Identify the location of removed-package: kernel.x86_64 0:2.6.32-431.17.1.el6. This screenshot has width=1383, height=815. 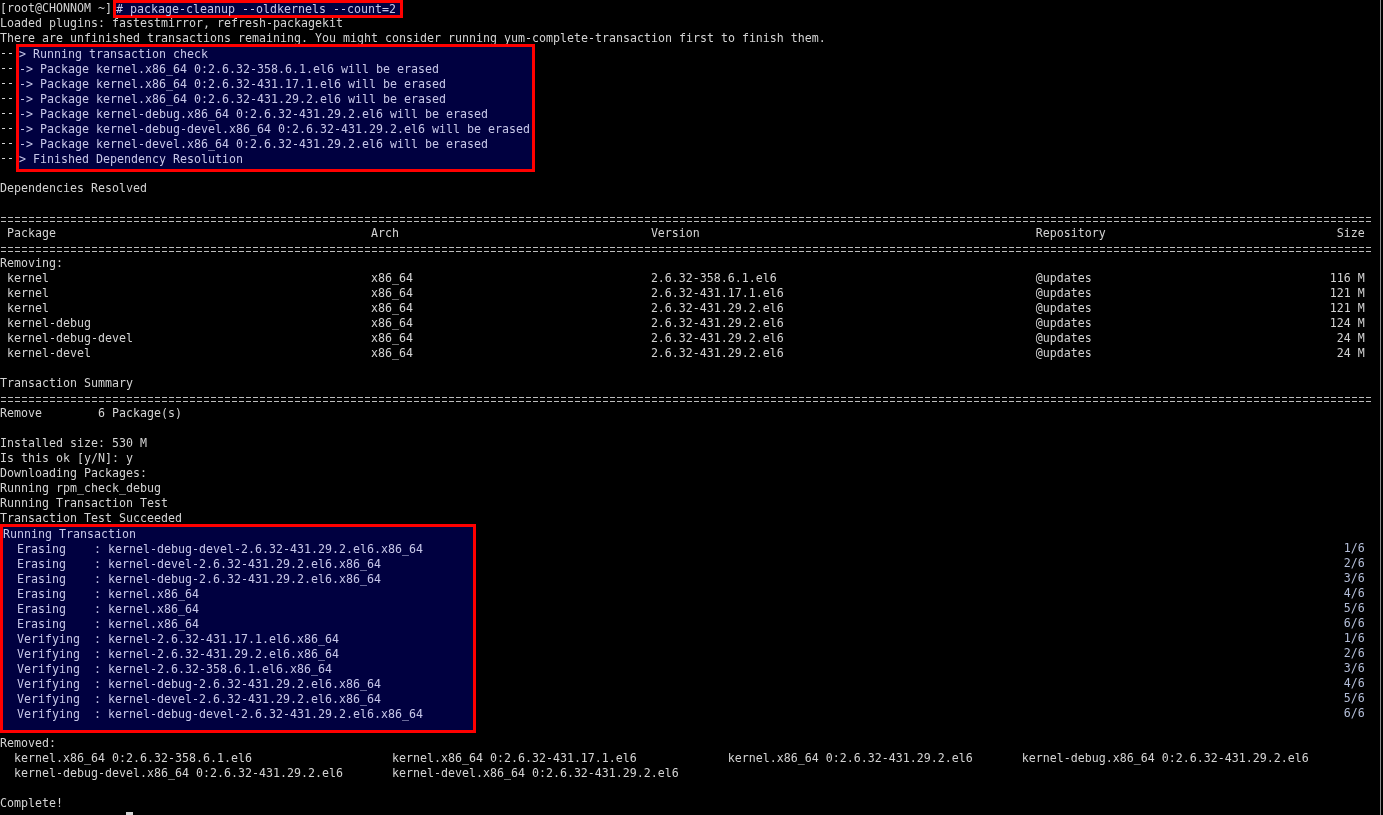
(514, 758).